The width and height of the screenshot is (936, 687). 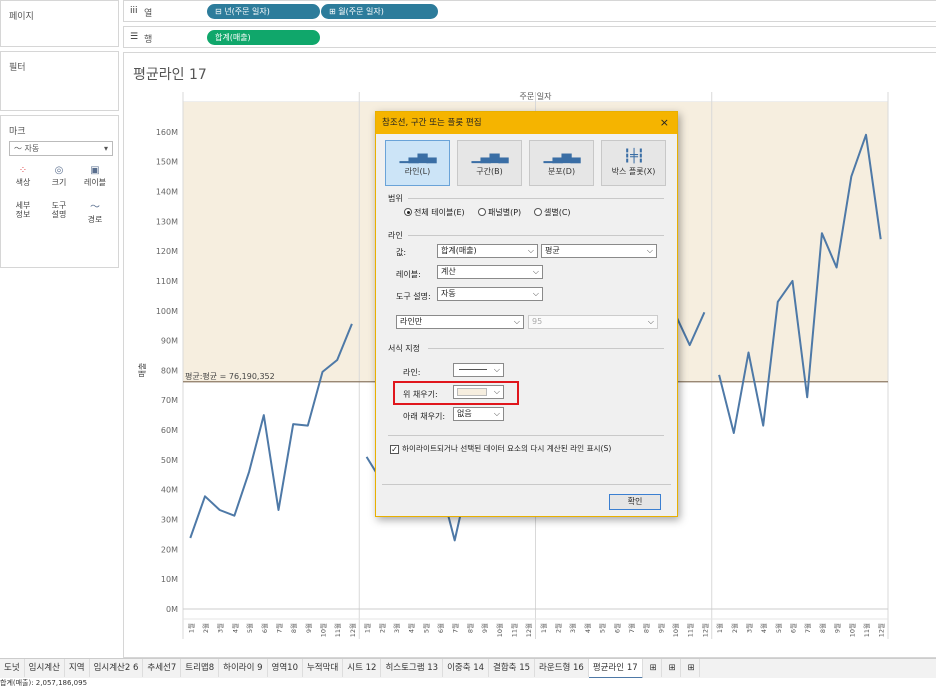 I want to click on y-tick-label: 130M, so click(x=167, y=221).